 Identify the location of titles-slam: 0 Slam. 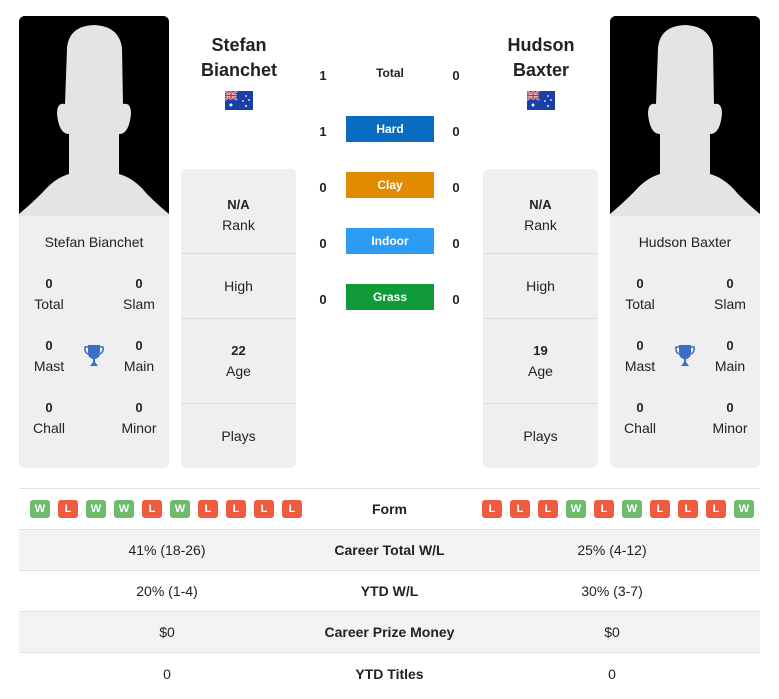
(139, 294).